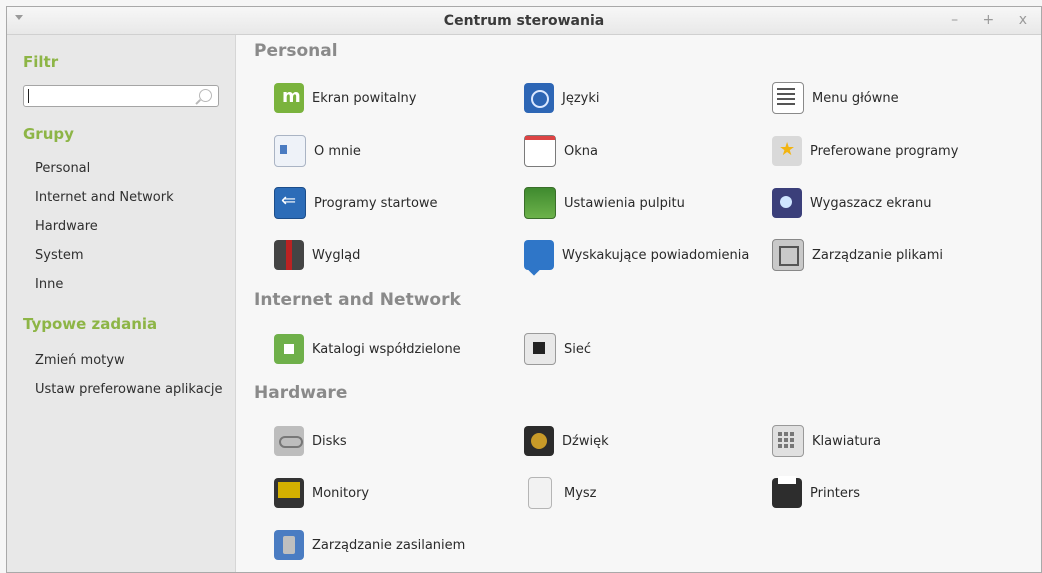  I want to click on item-ekran-powitalny: Ekran powitalny, so click(345, 98).